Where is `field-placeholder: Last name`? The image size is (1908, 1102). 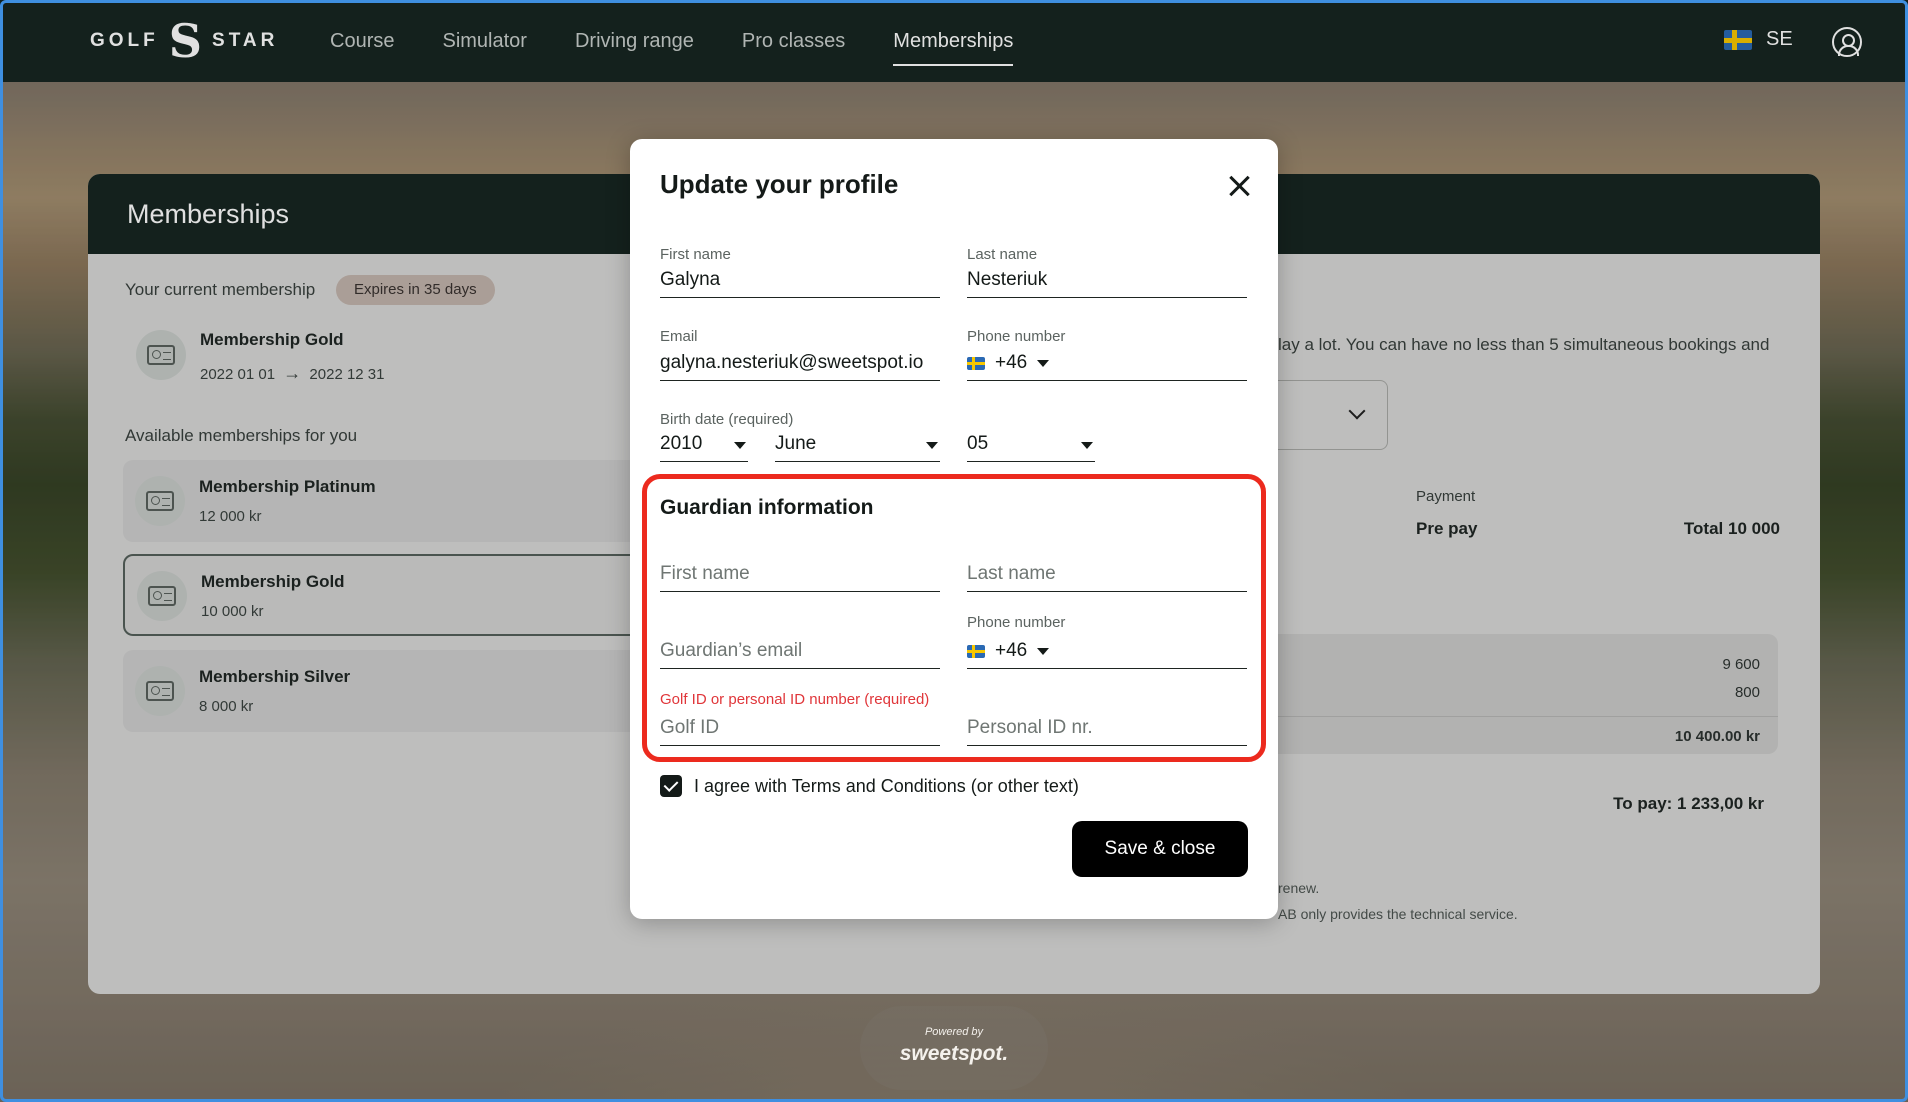 field-placeholder: Last name is located at coordinates (1011, 573).